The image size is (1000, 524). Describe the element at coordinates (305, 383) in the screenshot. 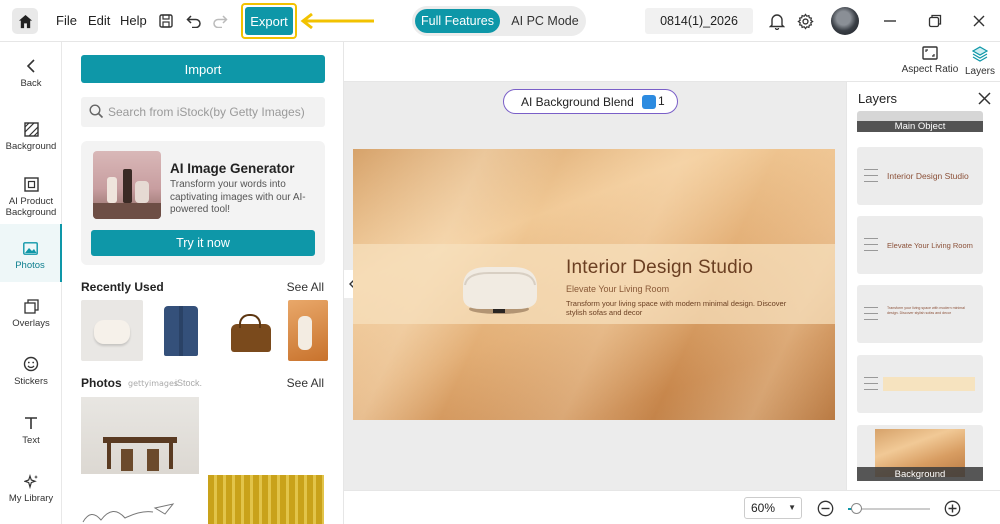

I see `photos-see-all: See All` at that location.